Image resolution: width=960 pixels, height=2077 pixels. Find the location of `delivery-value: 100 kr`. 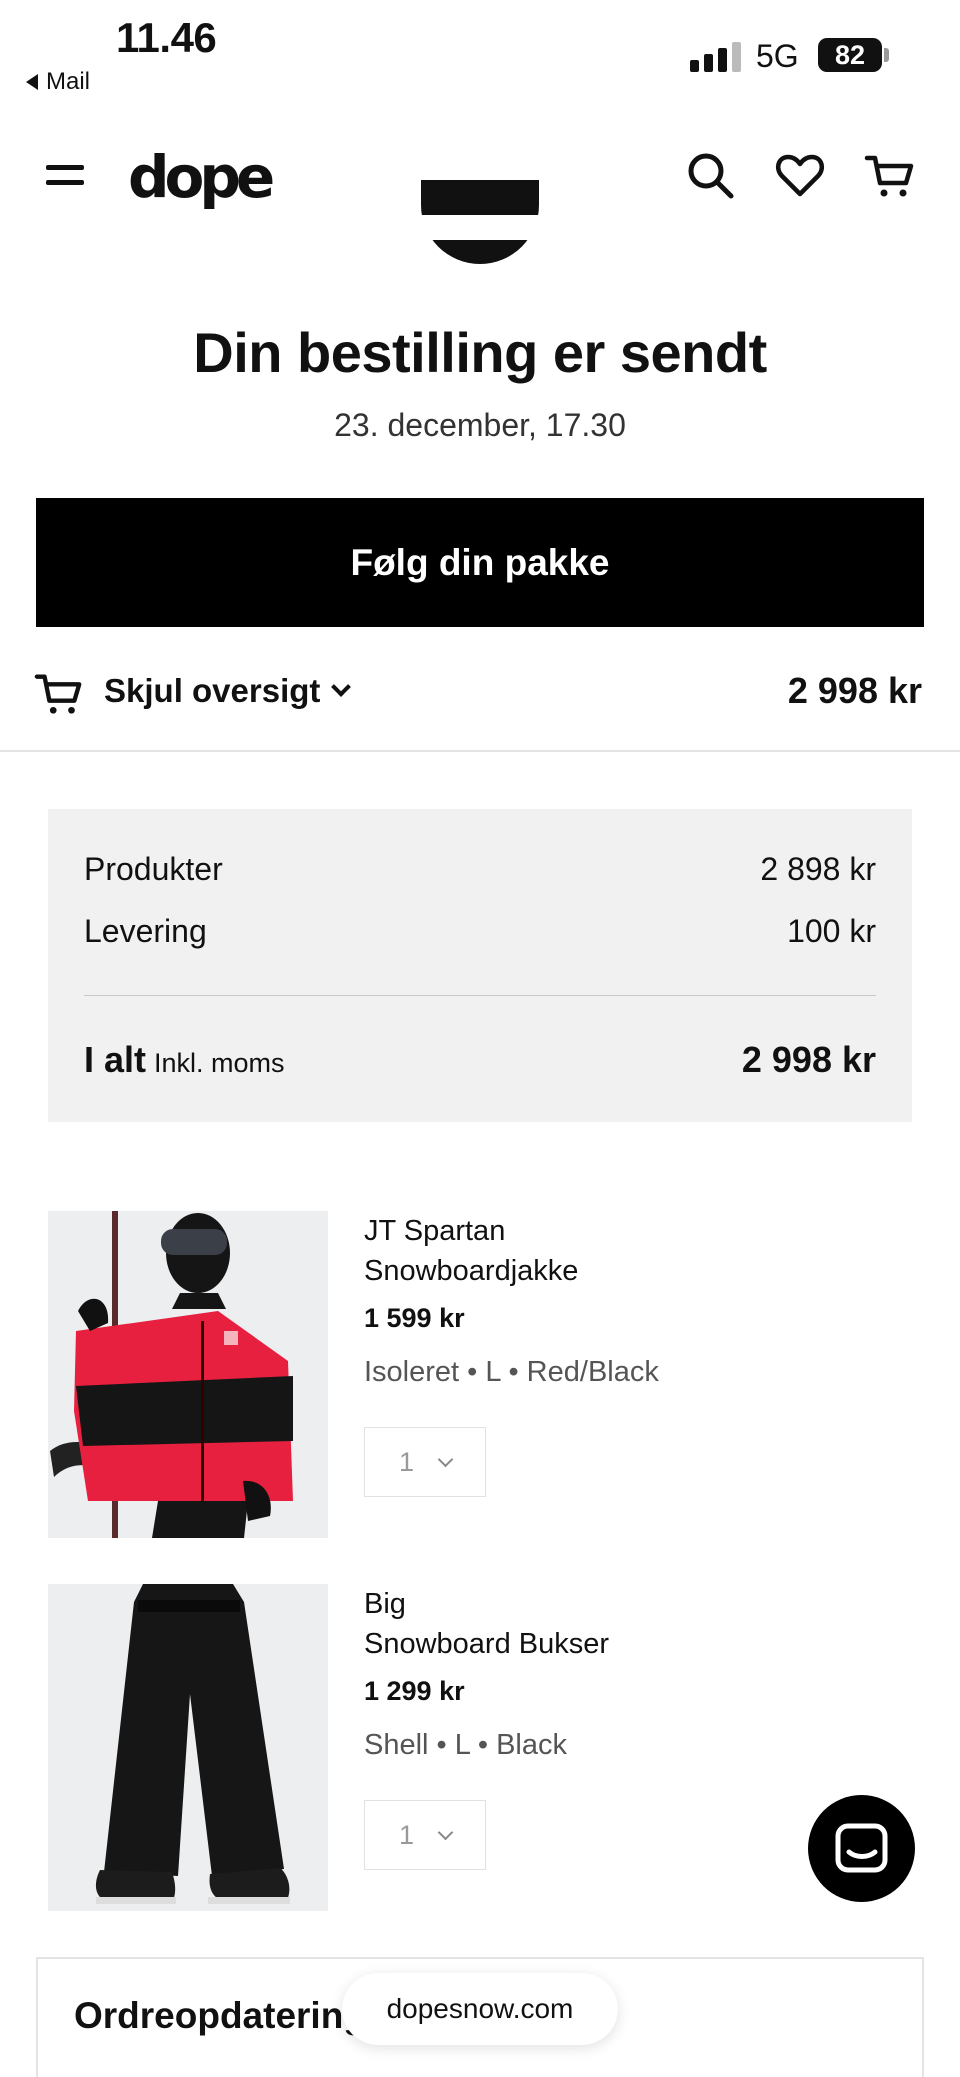

delivery-value: 100 kr is located at coordinates (831, 931).